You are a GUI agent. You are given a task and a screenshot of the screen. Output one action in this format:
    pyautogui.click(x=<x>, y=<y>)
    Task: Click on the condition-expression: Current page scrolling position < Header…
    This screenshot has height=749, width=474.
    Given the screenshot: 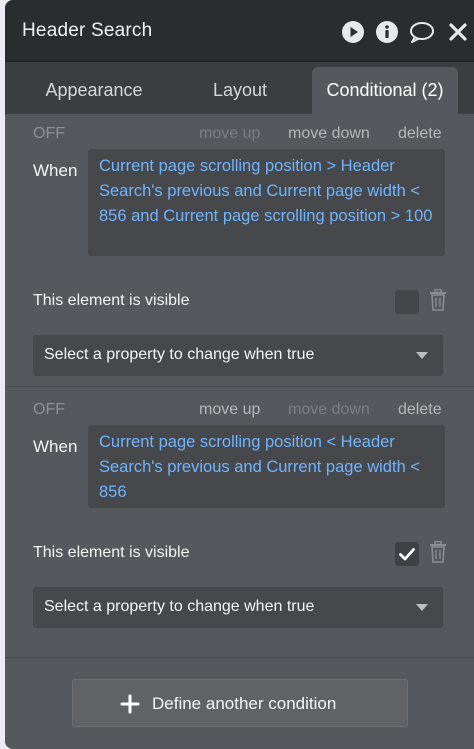 What is the action you would take?
    pyautogui.click(x=266, y=466)
    